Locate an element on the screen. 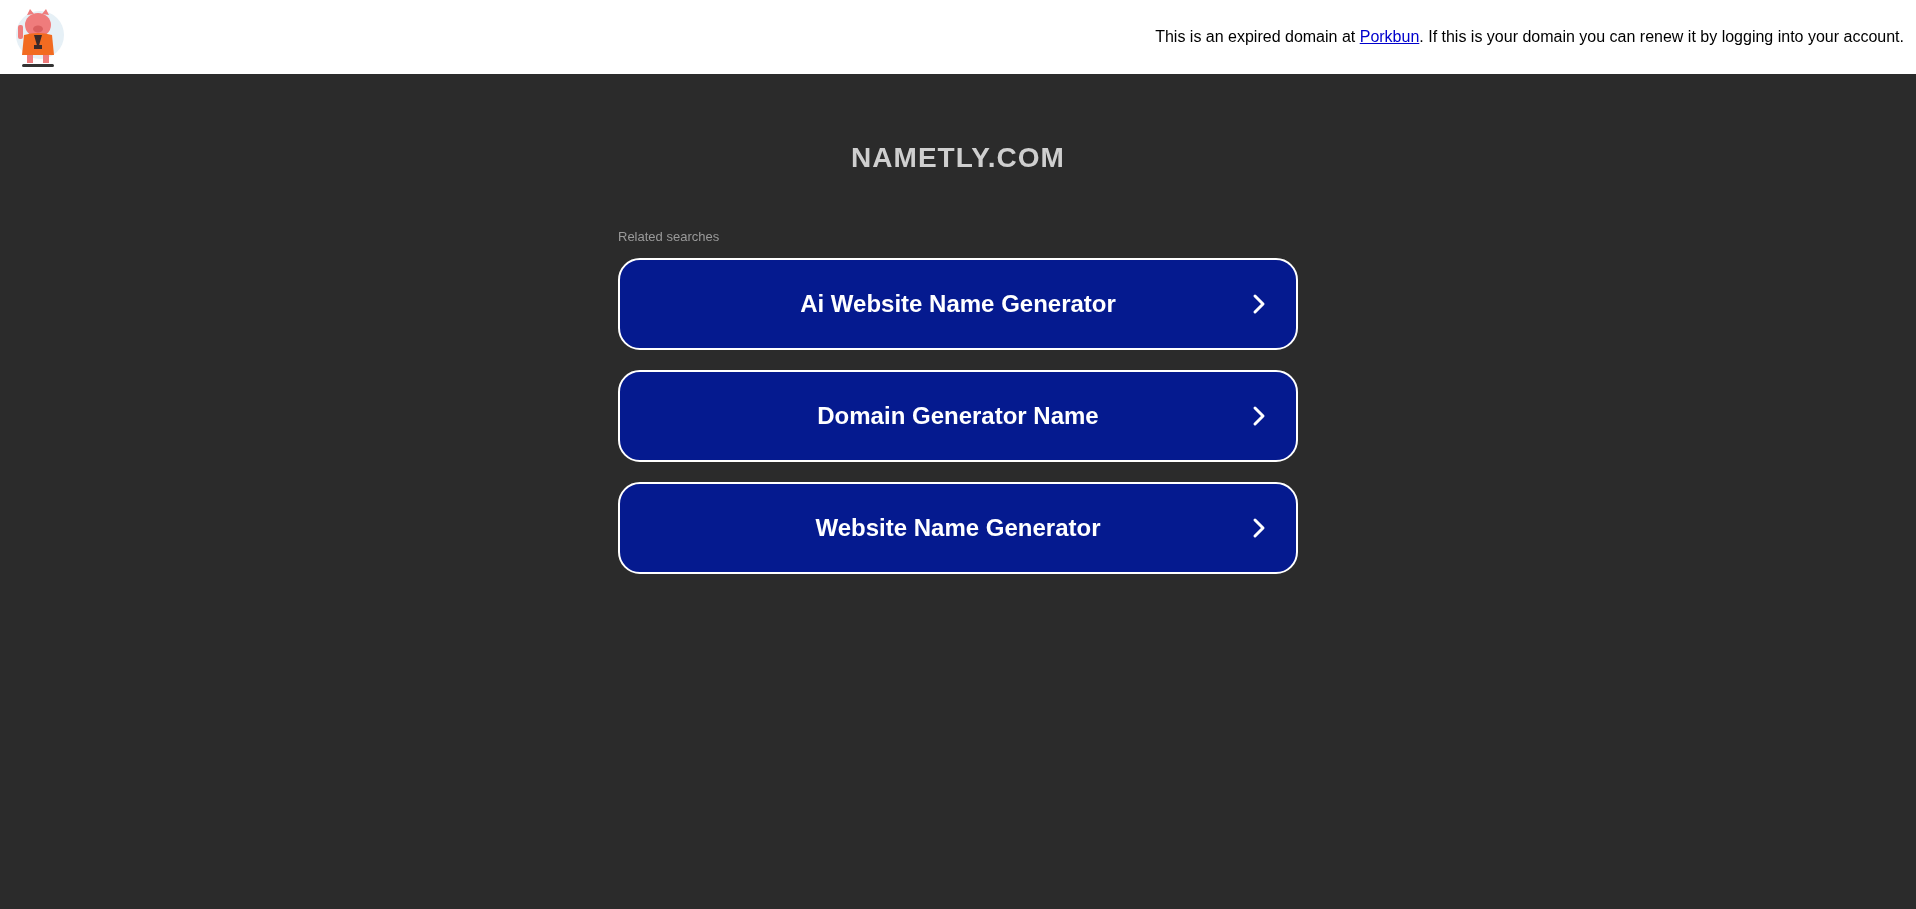 The height and width of the screenshot is (909, 1916). related-searches-label: Related searches is located at coordinates (669, 236).